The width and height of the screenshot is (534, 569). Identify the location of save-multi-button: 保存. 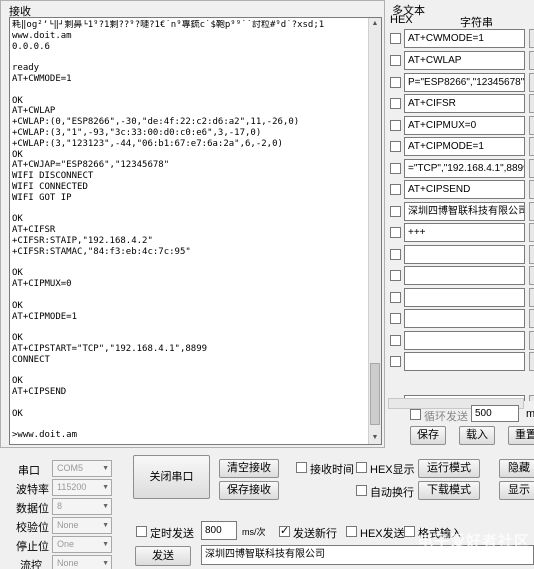
(428, 435).